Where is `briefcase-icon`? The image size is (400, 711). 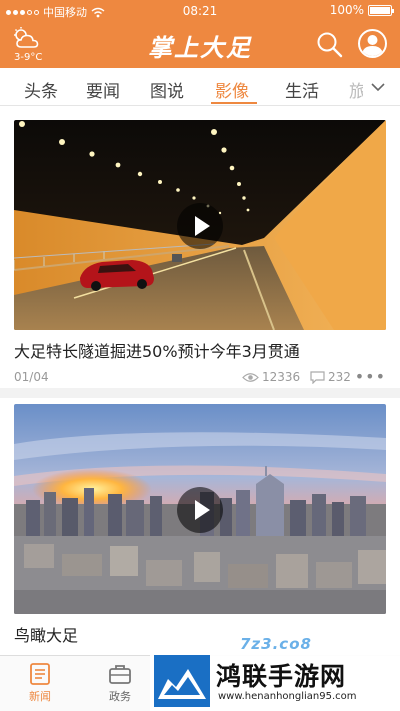
briefcase-icon is located at coordinates (120, 674).